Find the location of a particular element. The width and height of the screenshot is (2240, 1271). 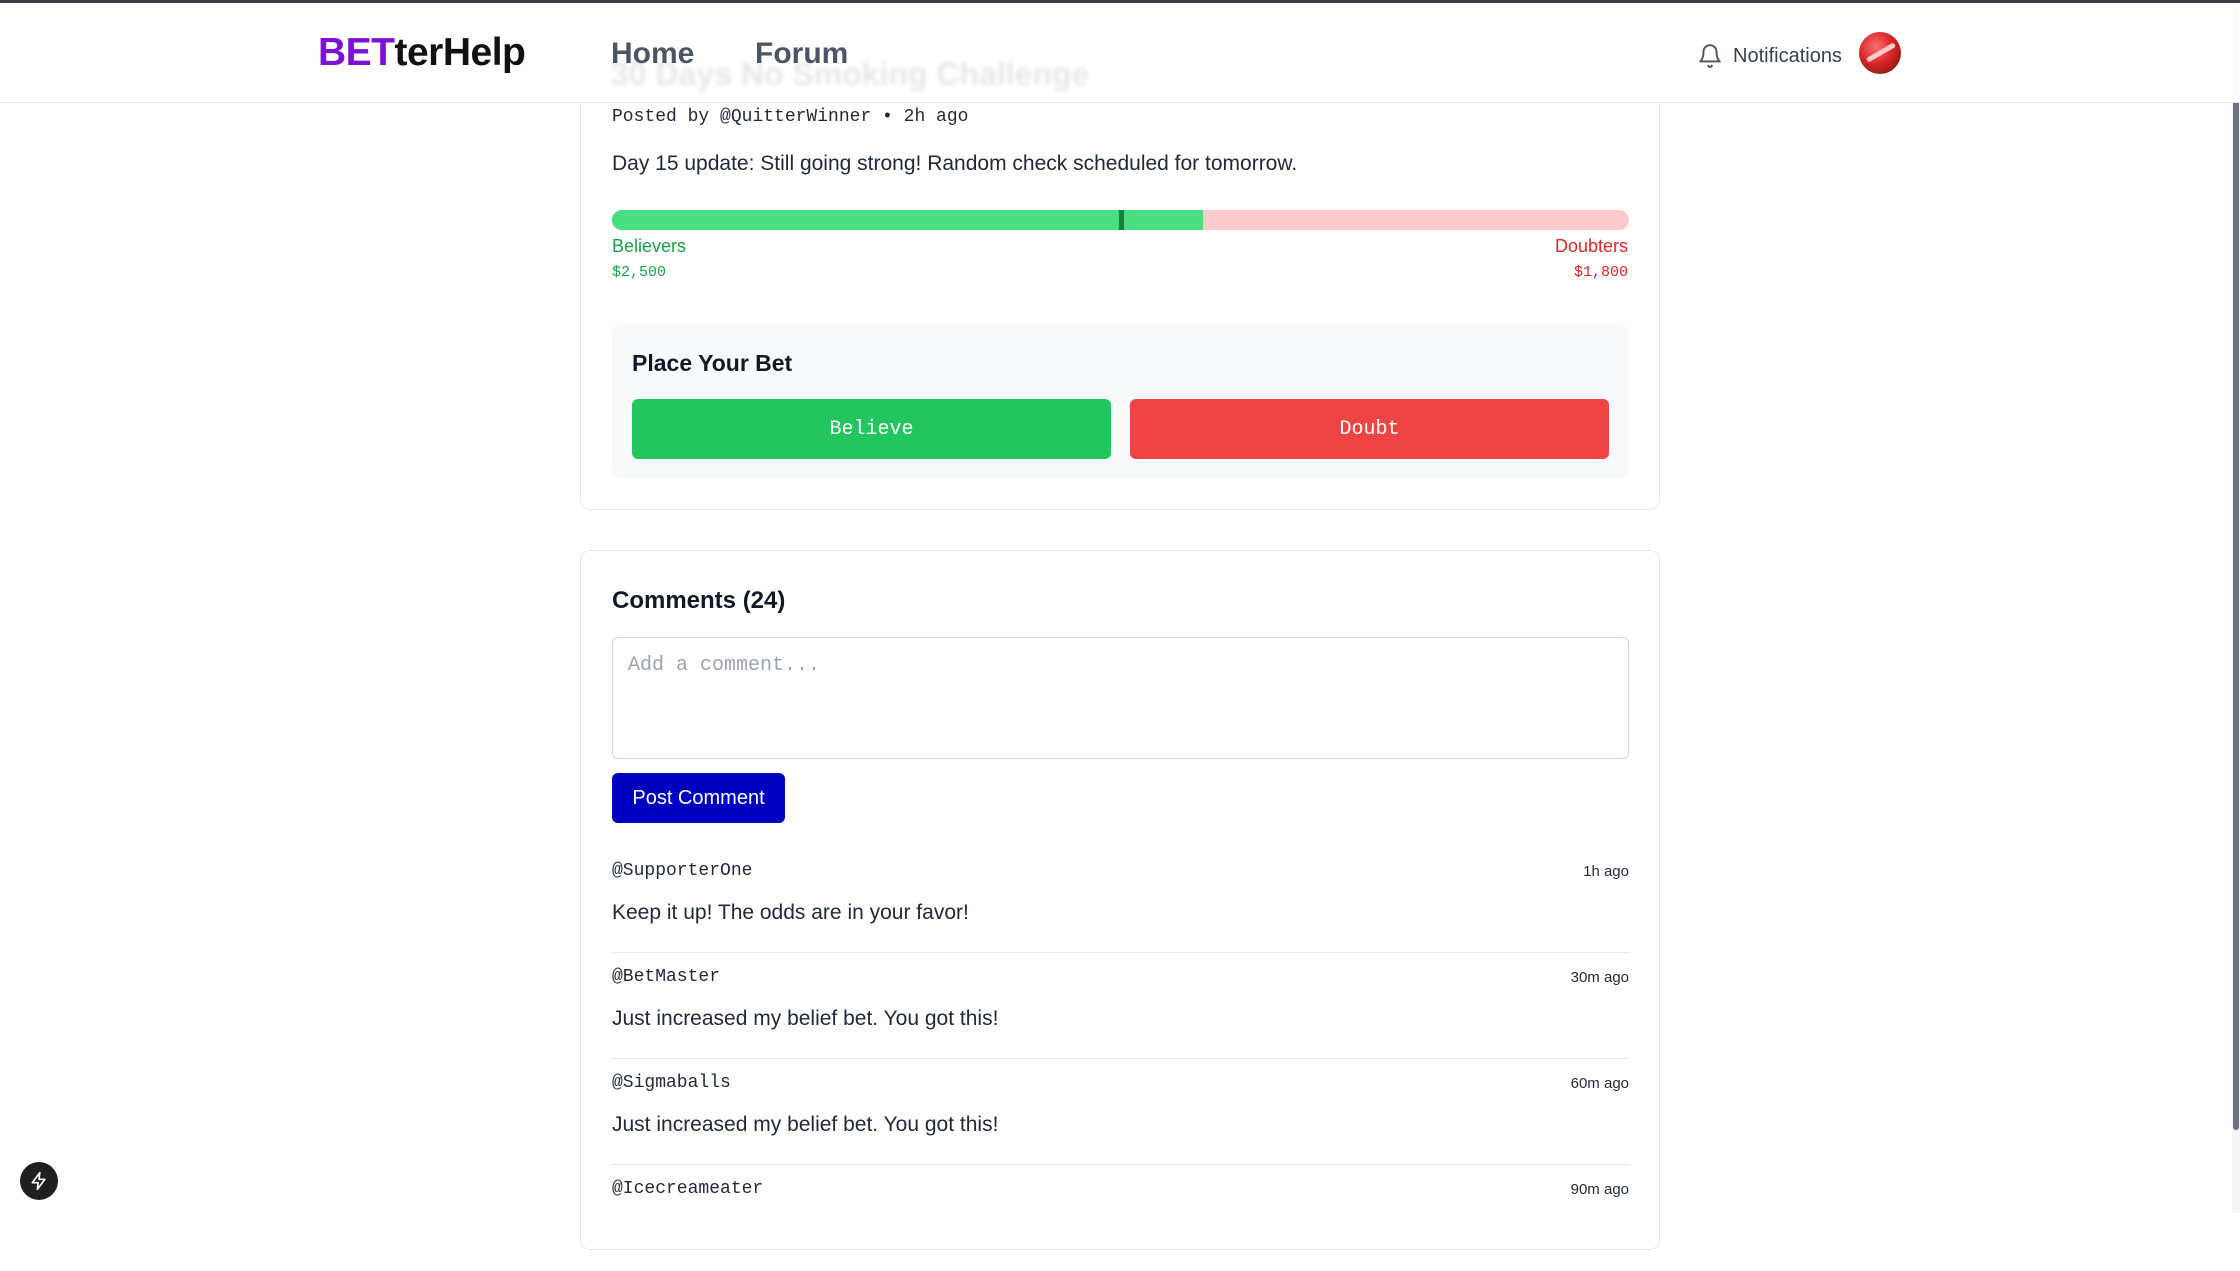

comment-time: 60m ago is located at coordinates (1599, 1083).